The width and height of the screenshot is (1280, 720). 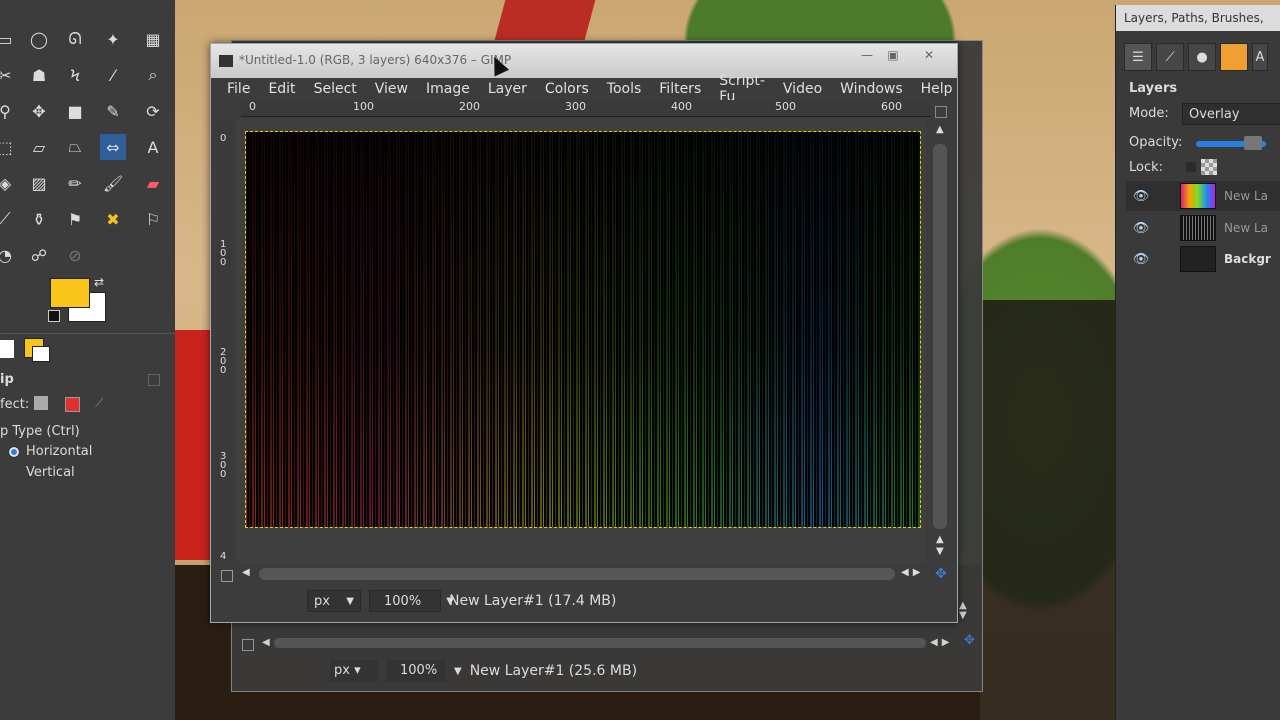 What do you see at coordinates (50, 451) in the screenshot?
I see `flip-horizontal-option: Horizontal` at bounding box center [50, 451].